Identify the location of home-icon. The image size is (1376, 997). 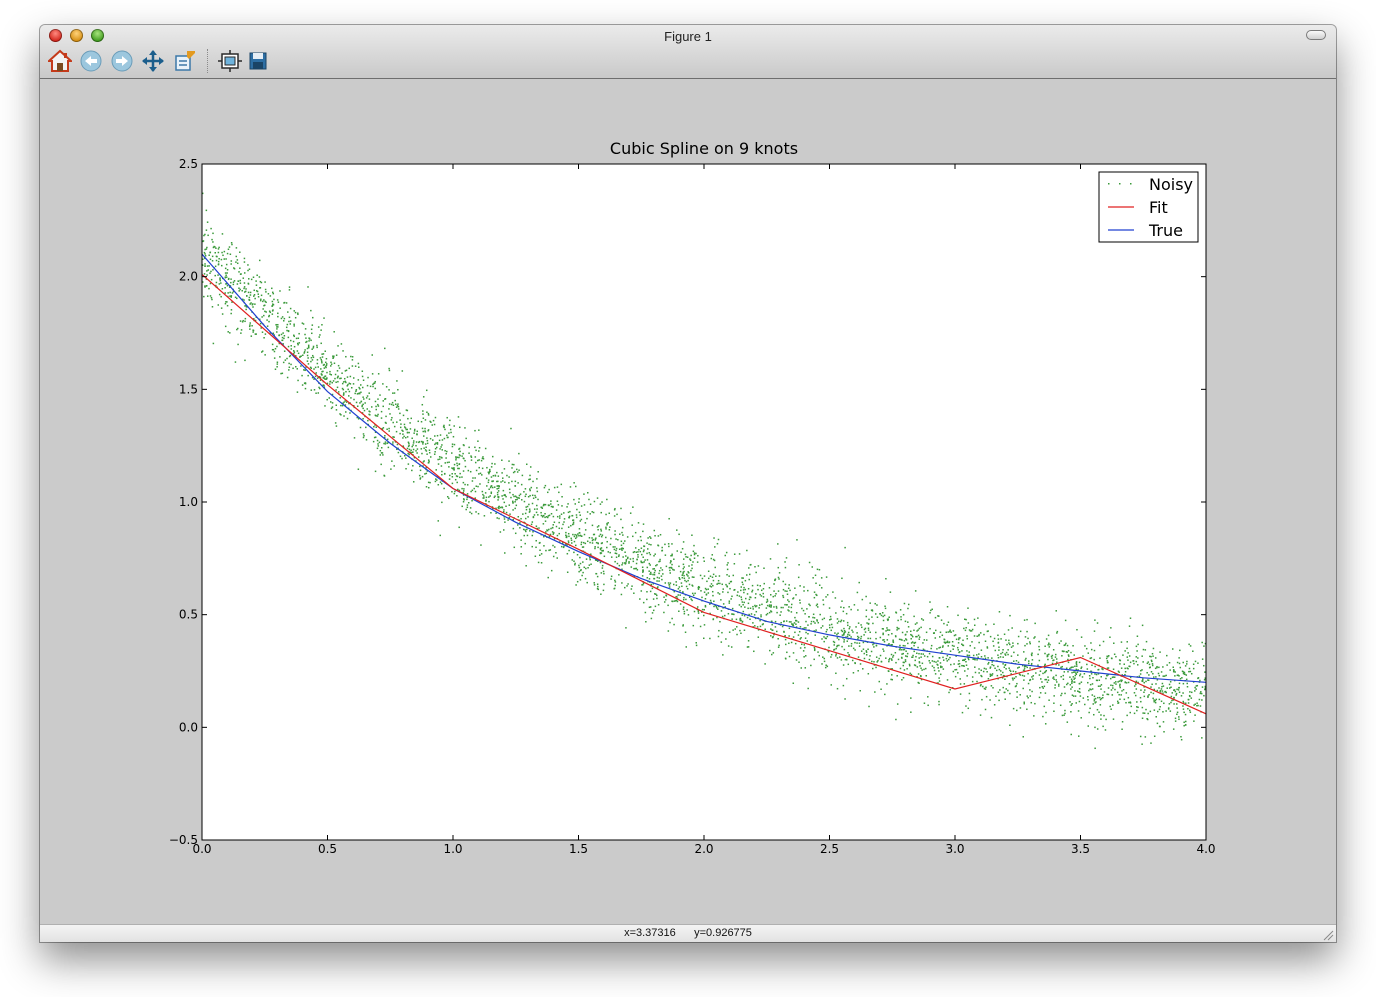
(60, 61).